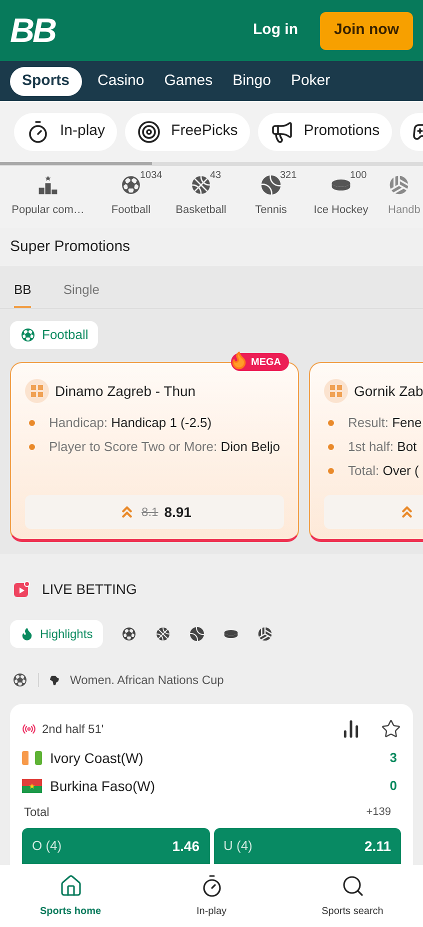 Image resolution: width=423 pixels, height=927 pixels. Describe the element at coordinates (271, 210) in the screenshot. I see `sport-label: Tennis` at that location.